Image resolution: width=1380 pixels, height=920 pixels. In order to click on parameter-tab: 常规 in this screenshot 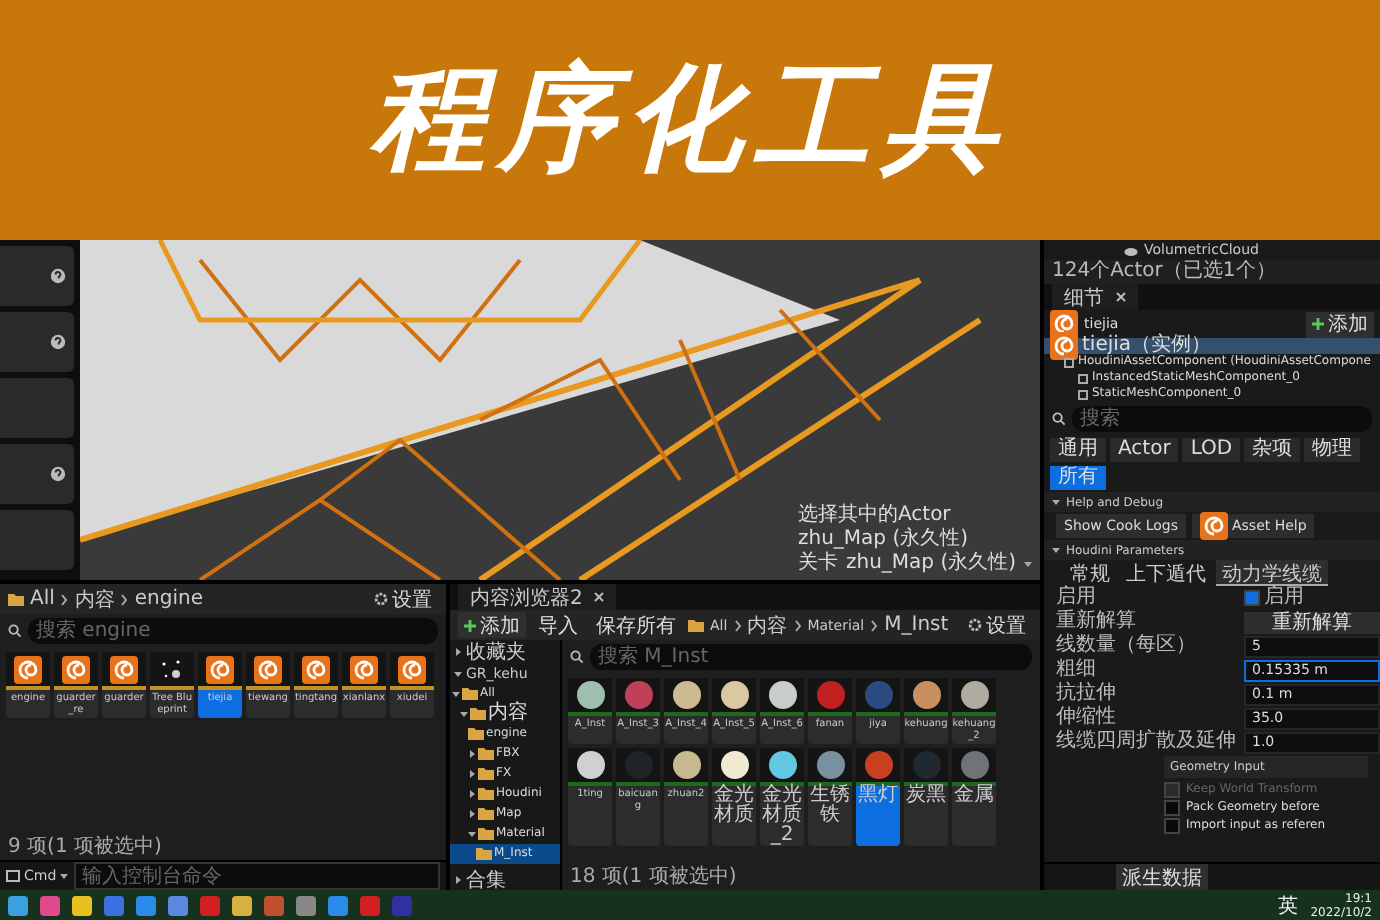, I will do `click(1090, 573)`.